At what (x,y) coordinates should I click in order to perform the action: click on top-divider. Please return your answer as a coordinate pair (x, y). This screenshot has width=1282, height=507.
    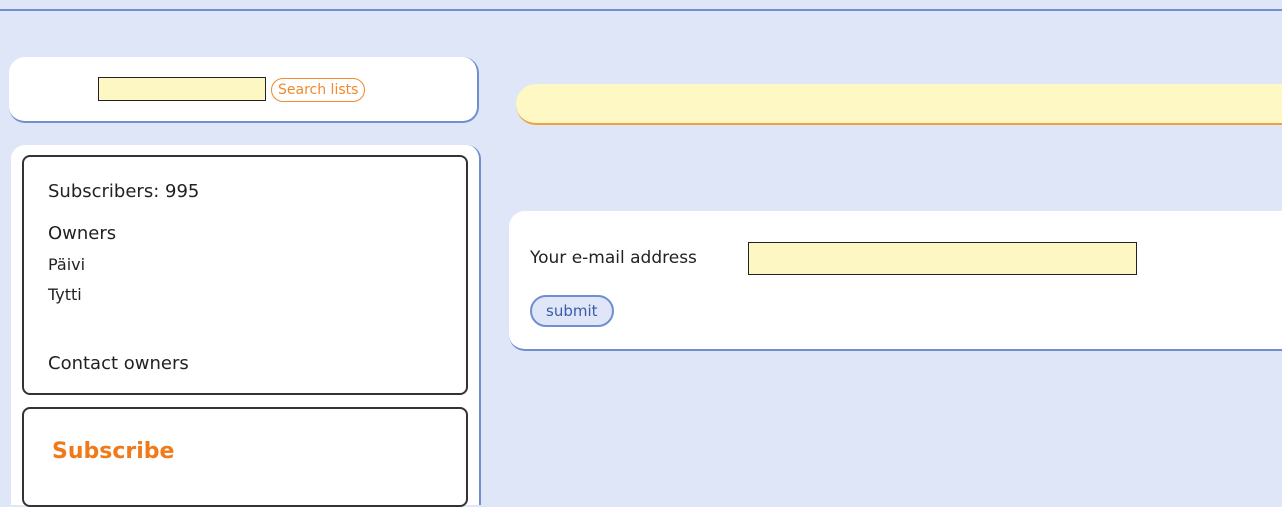
    Looking at the image, I should click on (641, 10).